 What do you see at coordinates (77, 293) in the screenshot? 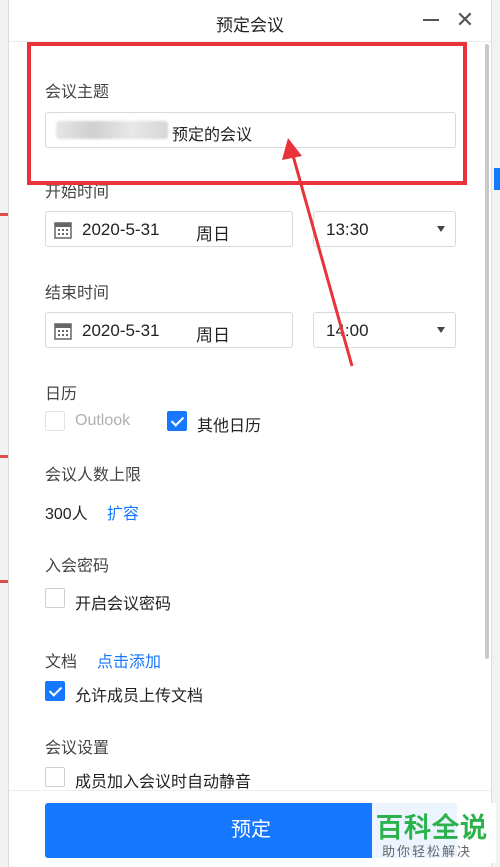
I see `end-time-label: 结束时间` at bounding box center [77, 293].